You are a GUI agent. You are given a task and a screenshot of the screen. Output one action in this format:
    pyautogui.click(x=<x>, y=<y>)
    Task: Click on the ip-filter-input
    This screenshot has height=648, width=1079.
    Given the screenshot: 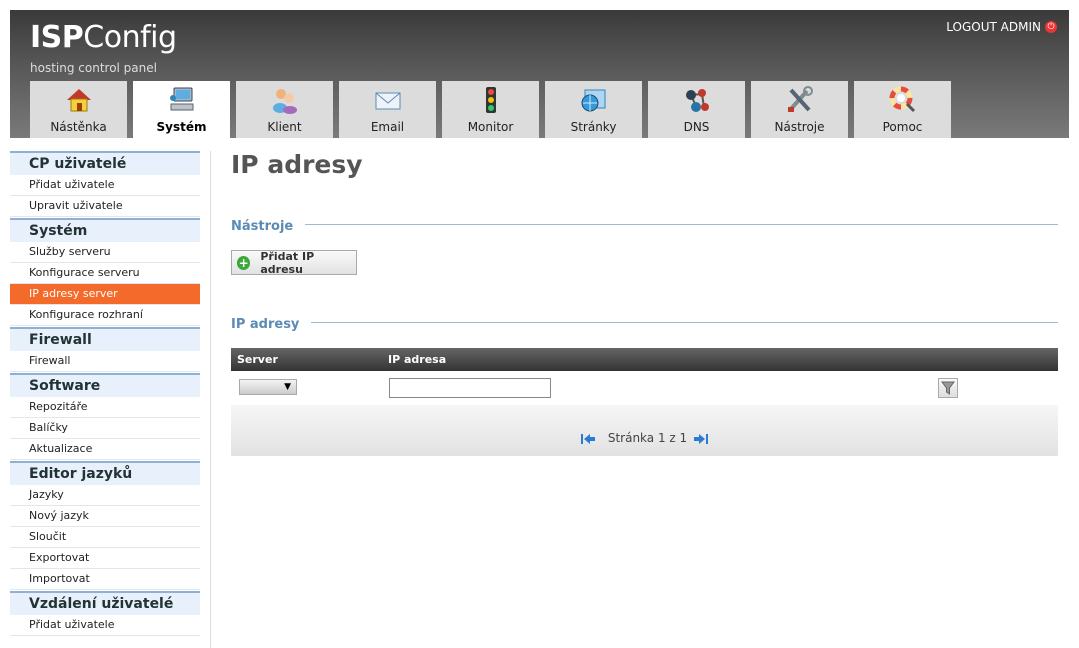 What is the action you would take?
    pyautogui.click(x=470, y=388)
    